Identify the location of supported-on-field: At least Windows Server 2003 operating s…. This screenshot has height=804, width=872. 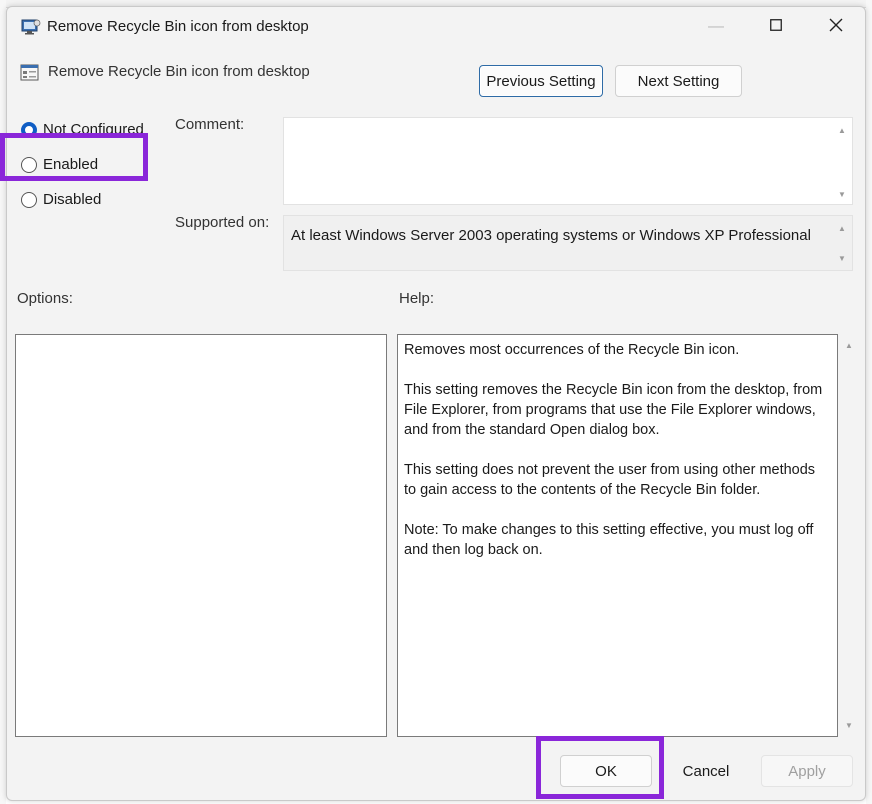
(568, 243).